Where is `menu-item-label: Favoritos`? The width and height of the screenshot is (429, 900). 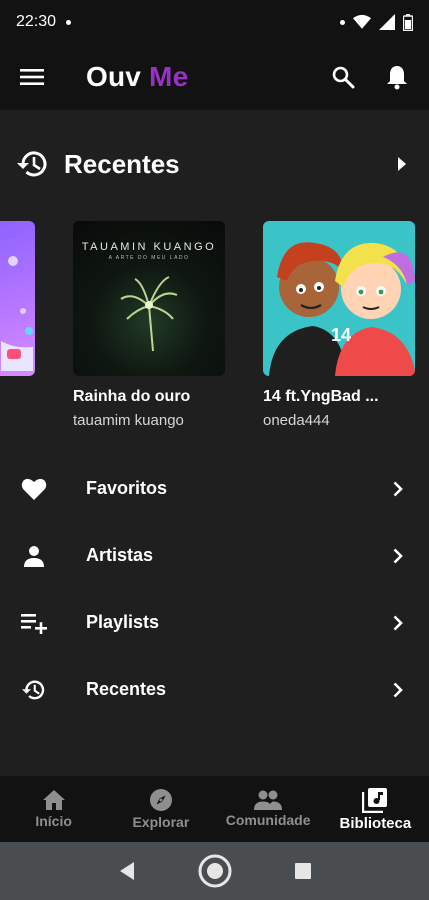 menu-item-label: Favoritos is located at coordinates (127, 488).